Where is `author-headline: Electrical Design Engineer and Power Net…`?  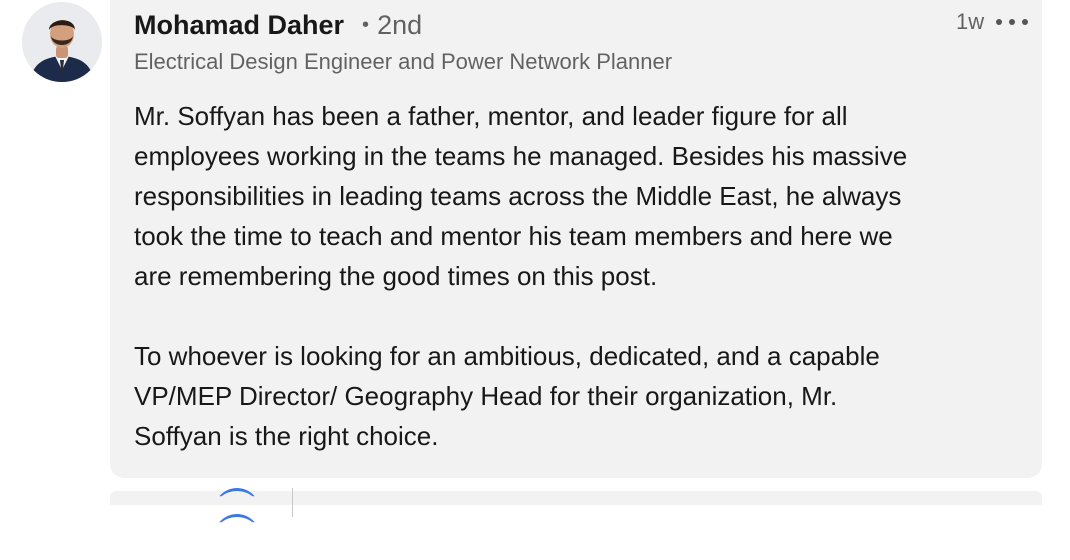 author-headline: Electrical Design Engineer and Power Net… is located at coordinates (403, 61).